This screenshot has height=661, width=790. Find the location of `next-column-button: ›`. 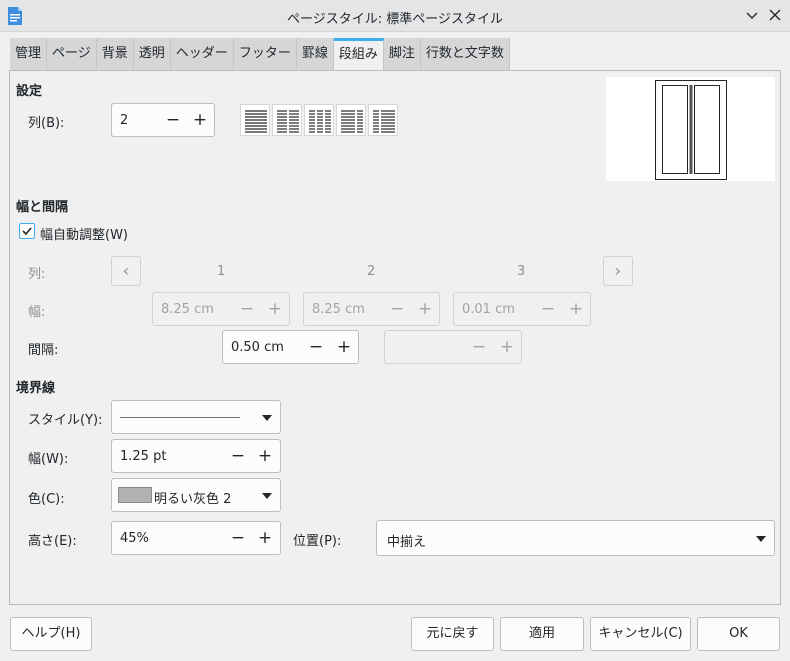

next-column-button: › is located at coordinates (618, 271).